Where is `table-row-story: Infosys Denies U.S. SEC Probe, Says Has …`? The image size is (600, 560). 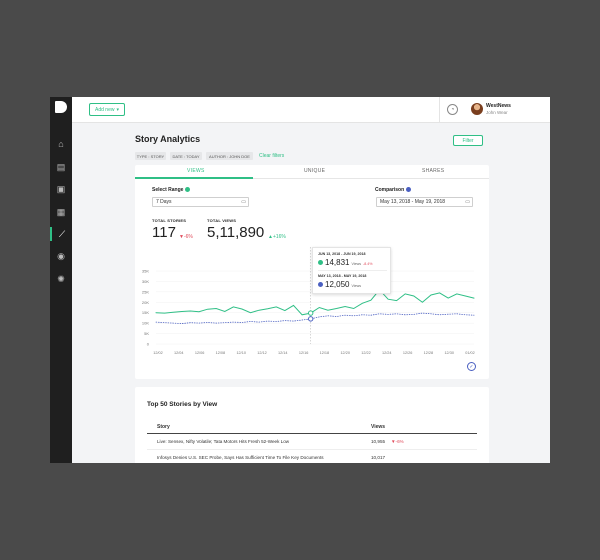
table-row-story: Infosys Denies U.S. SEC Probe, Says Has … is located at coordinates (240, 457).